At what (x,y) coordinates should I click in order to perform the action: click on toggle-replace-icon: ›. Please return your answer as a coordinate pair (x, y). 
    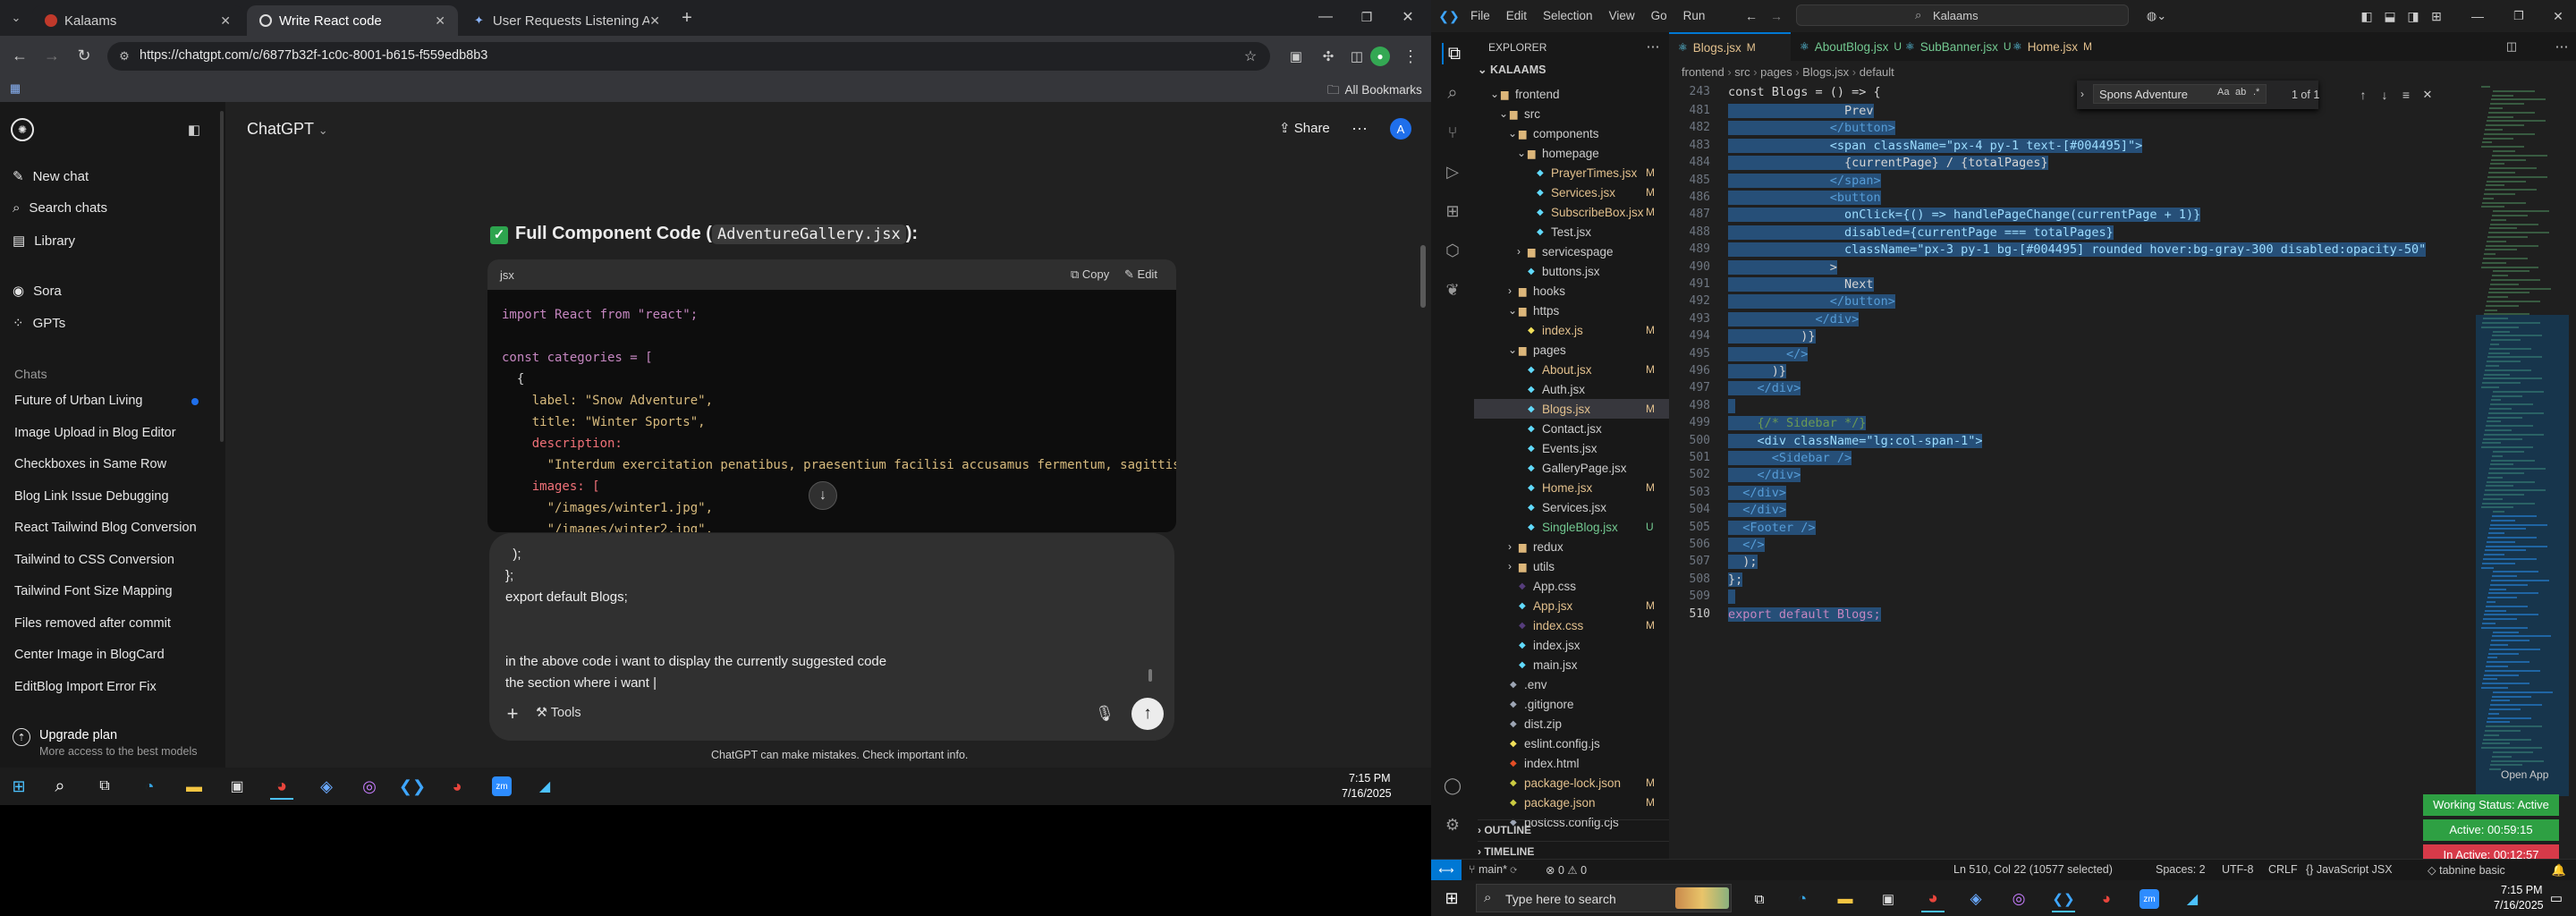
    Looking at the image, I should click on (2082, 94).